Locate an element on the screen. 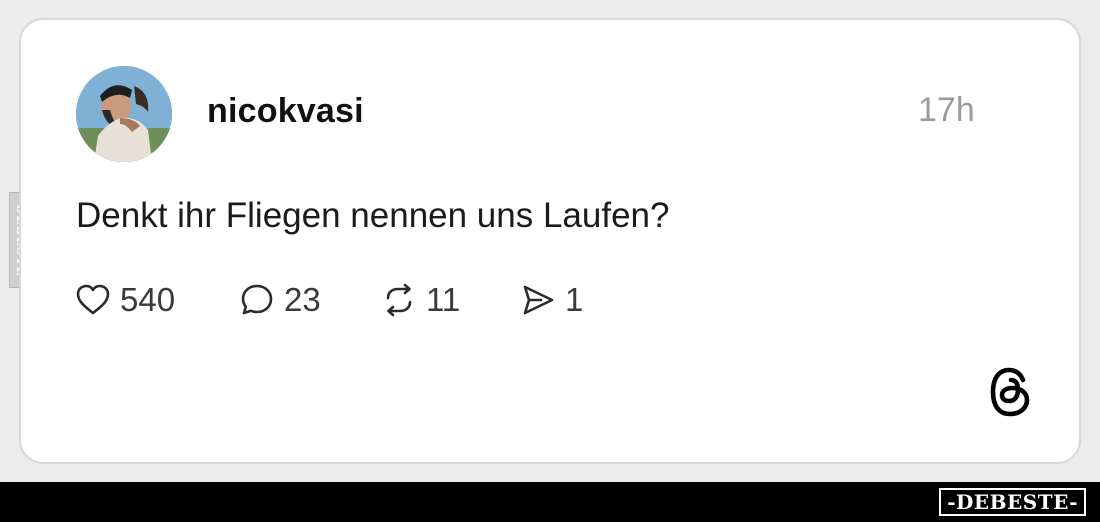 The height and width of the screenshot is (522, 1100). send-icon is located at coordinates (538, 300).